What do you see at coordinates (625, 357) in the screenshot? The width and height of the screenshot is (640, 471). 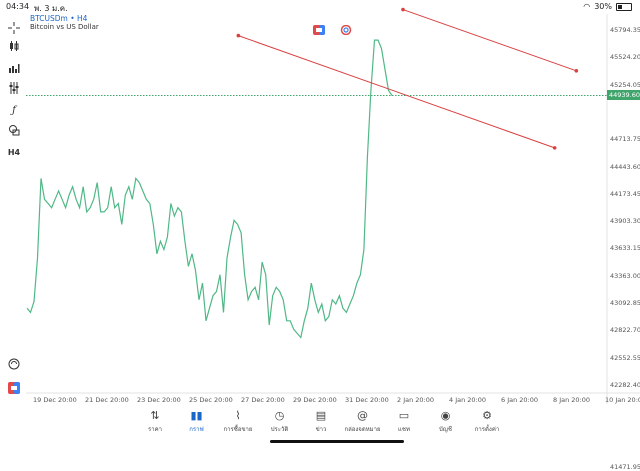 I see `price-tick-label: 42552.55` at bounding box center [625, 357].